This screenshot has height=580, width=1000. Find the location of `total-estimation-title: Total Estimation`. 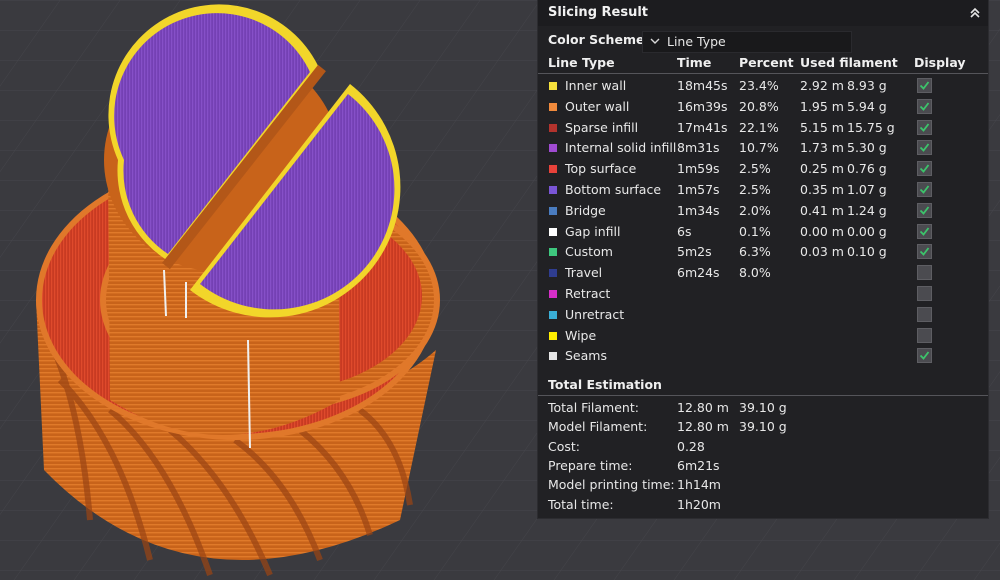

total-estimation-title: Total Estimation is located at coordinates (605, 384).